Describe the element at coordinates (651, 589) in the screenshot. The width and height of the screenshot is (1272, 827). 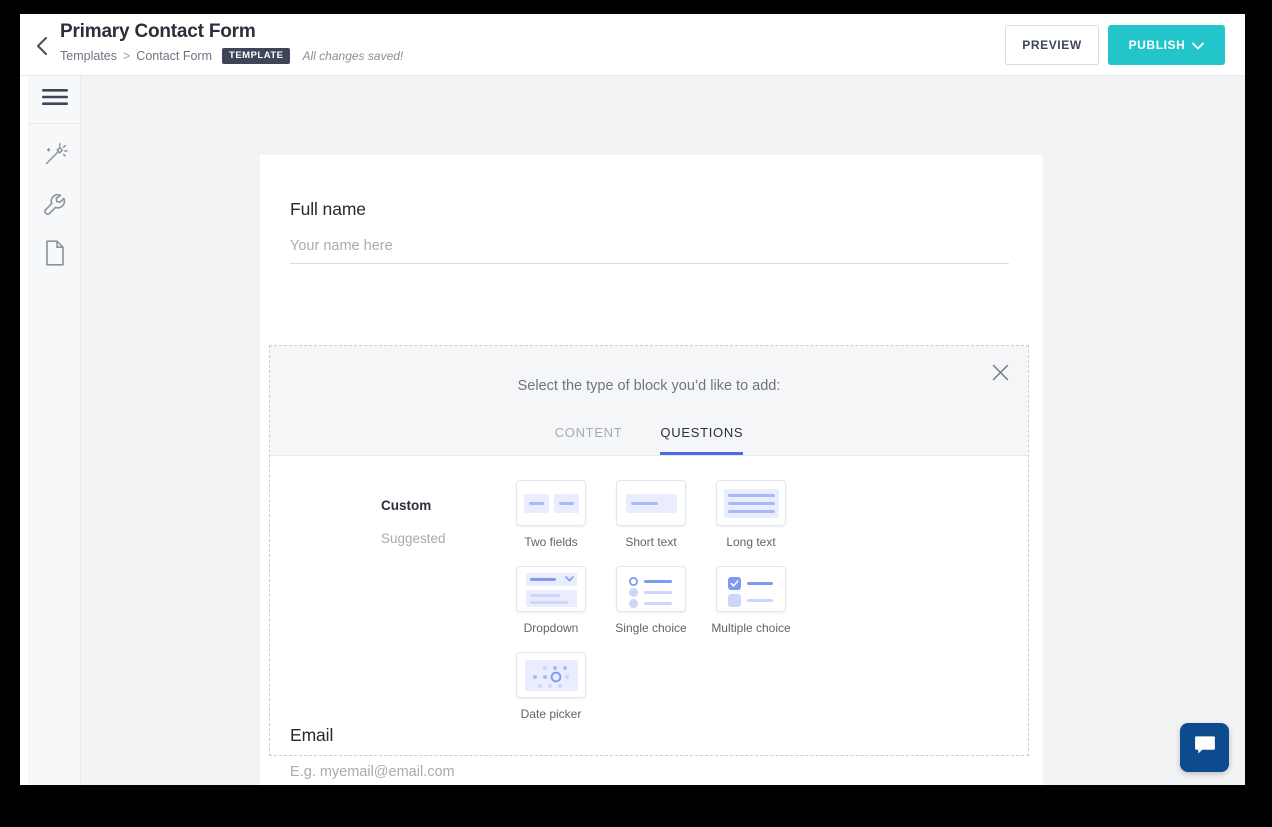
I see `single-choice-icon` at that location.